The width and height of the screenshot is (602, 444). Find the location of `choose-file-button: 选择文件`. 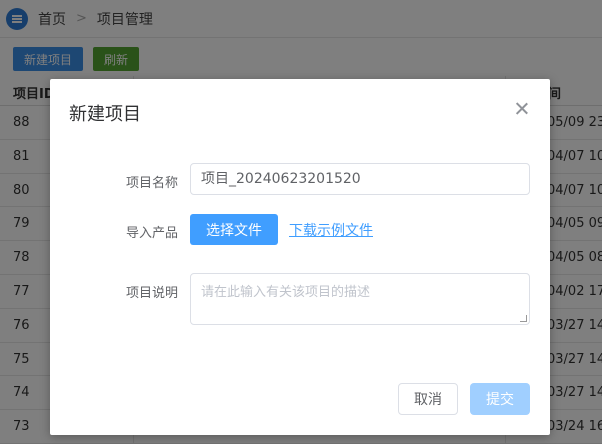

choose-file-button: 选择文件 is located at coordinates (234, 229).